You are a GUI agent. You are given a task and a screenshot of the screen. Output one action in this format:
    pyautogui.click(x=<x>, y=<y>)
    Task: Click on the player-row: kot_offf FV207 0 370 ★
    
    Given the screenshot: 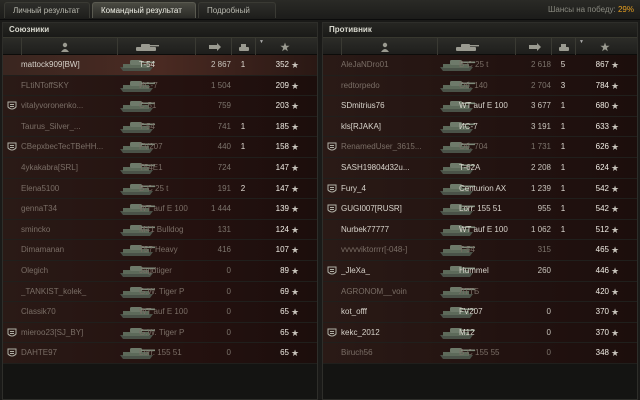 What is the action you would take?
    pyautogui.click(x=480, y=312)
    